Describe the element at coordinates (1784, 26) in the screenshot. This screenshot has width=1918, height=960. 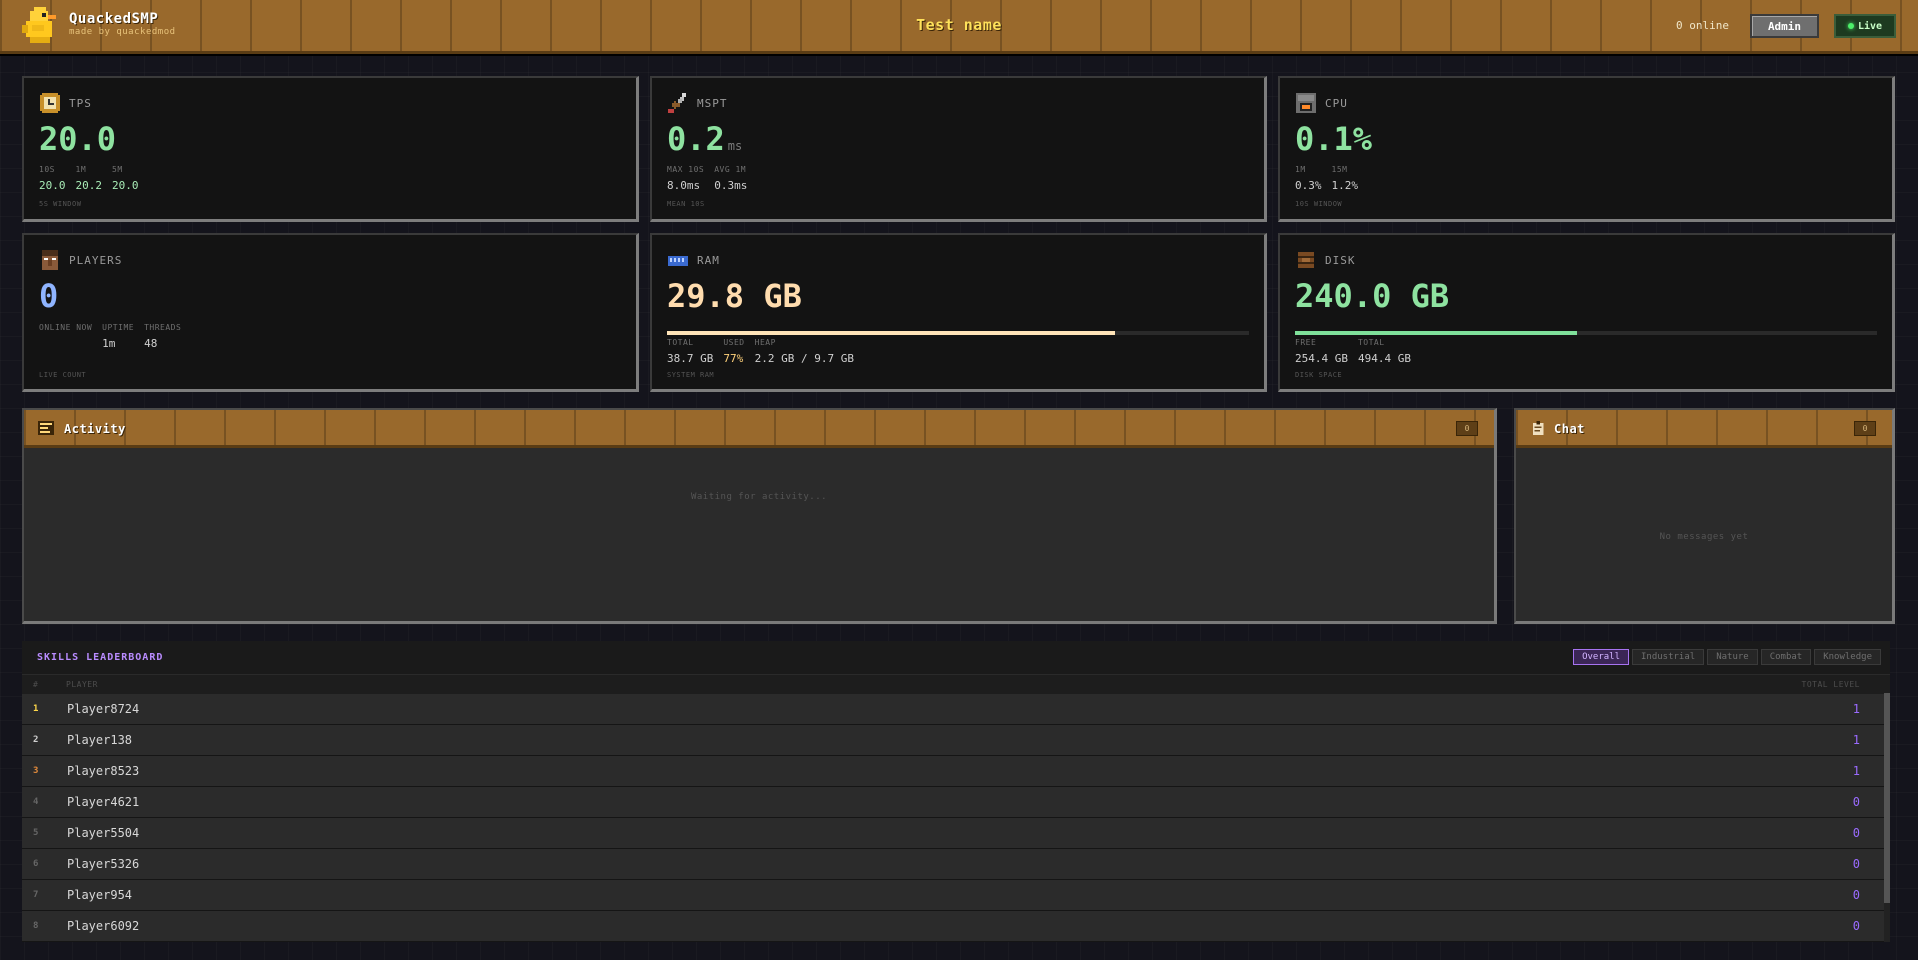
I see `admin-button: Admin` at that location.